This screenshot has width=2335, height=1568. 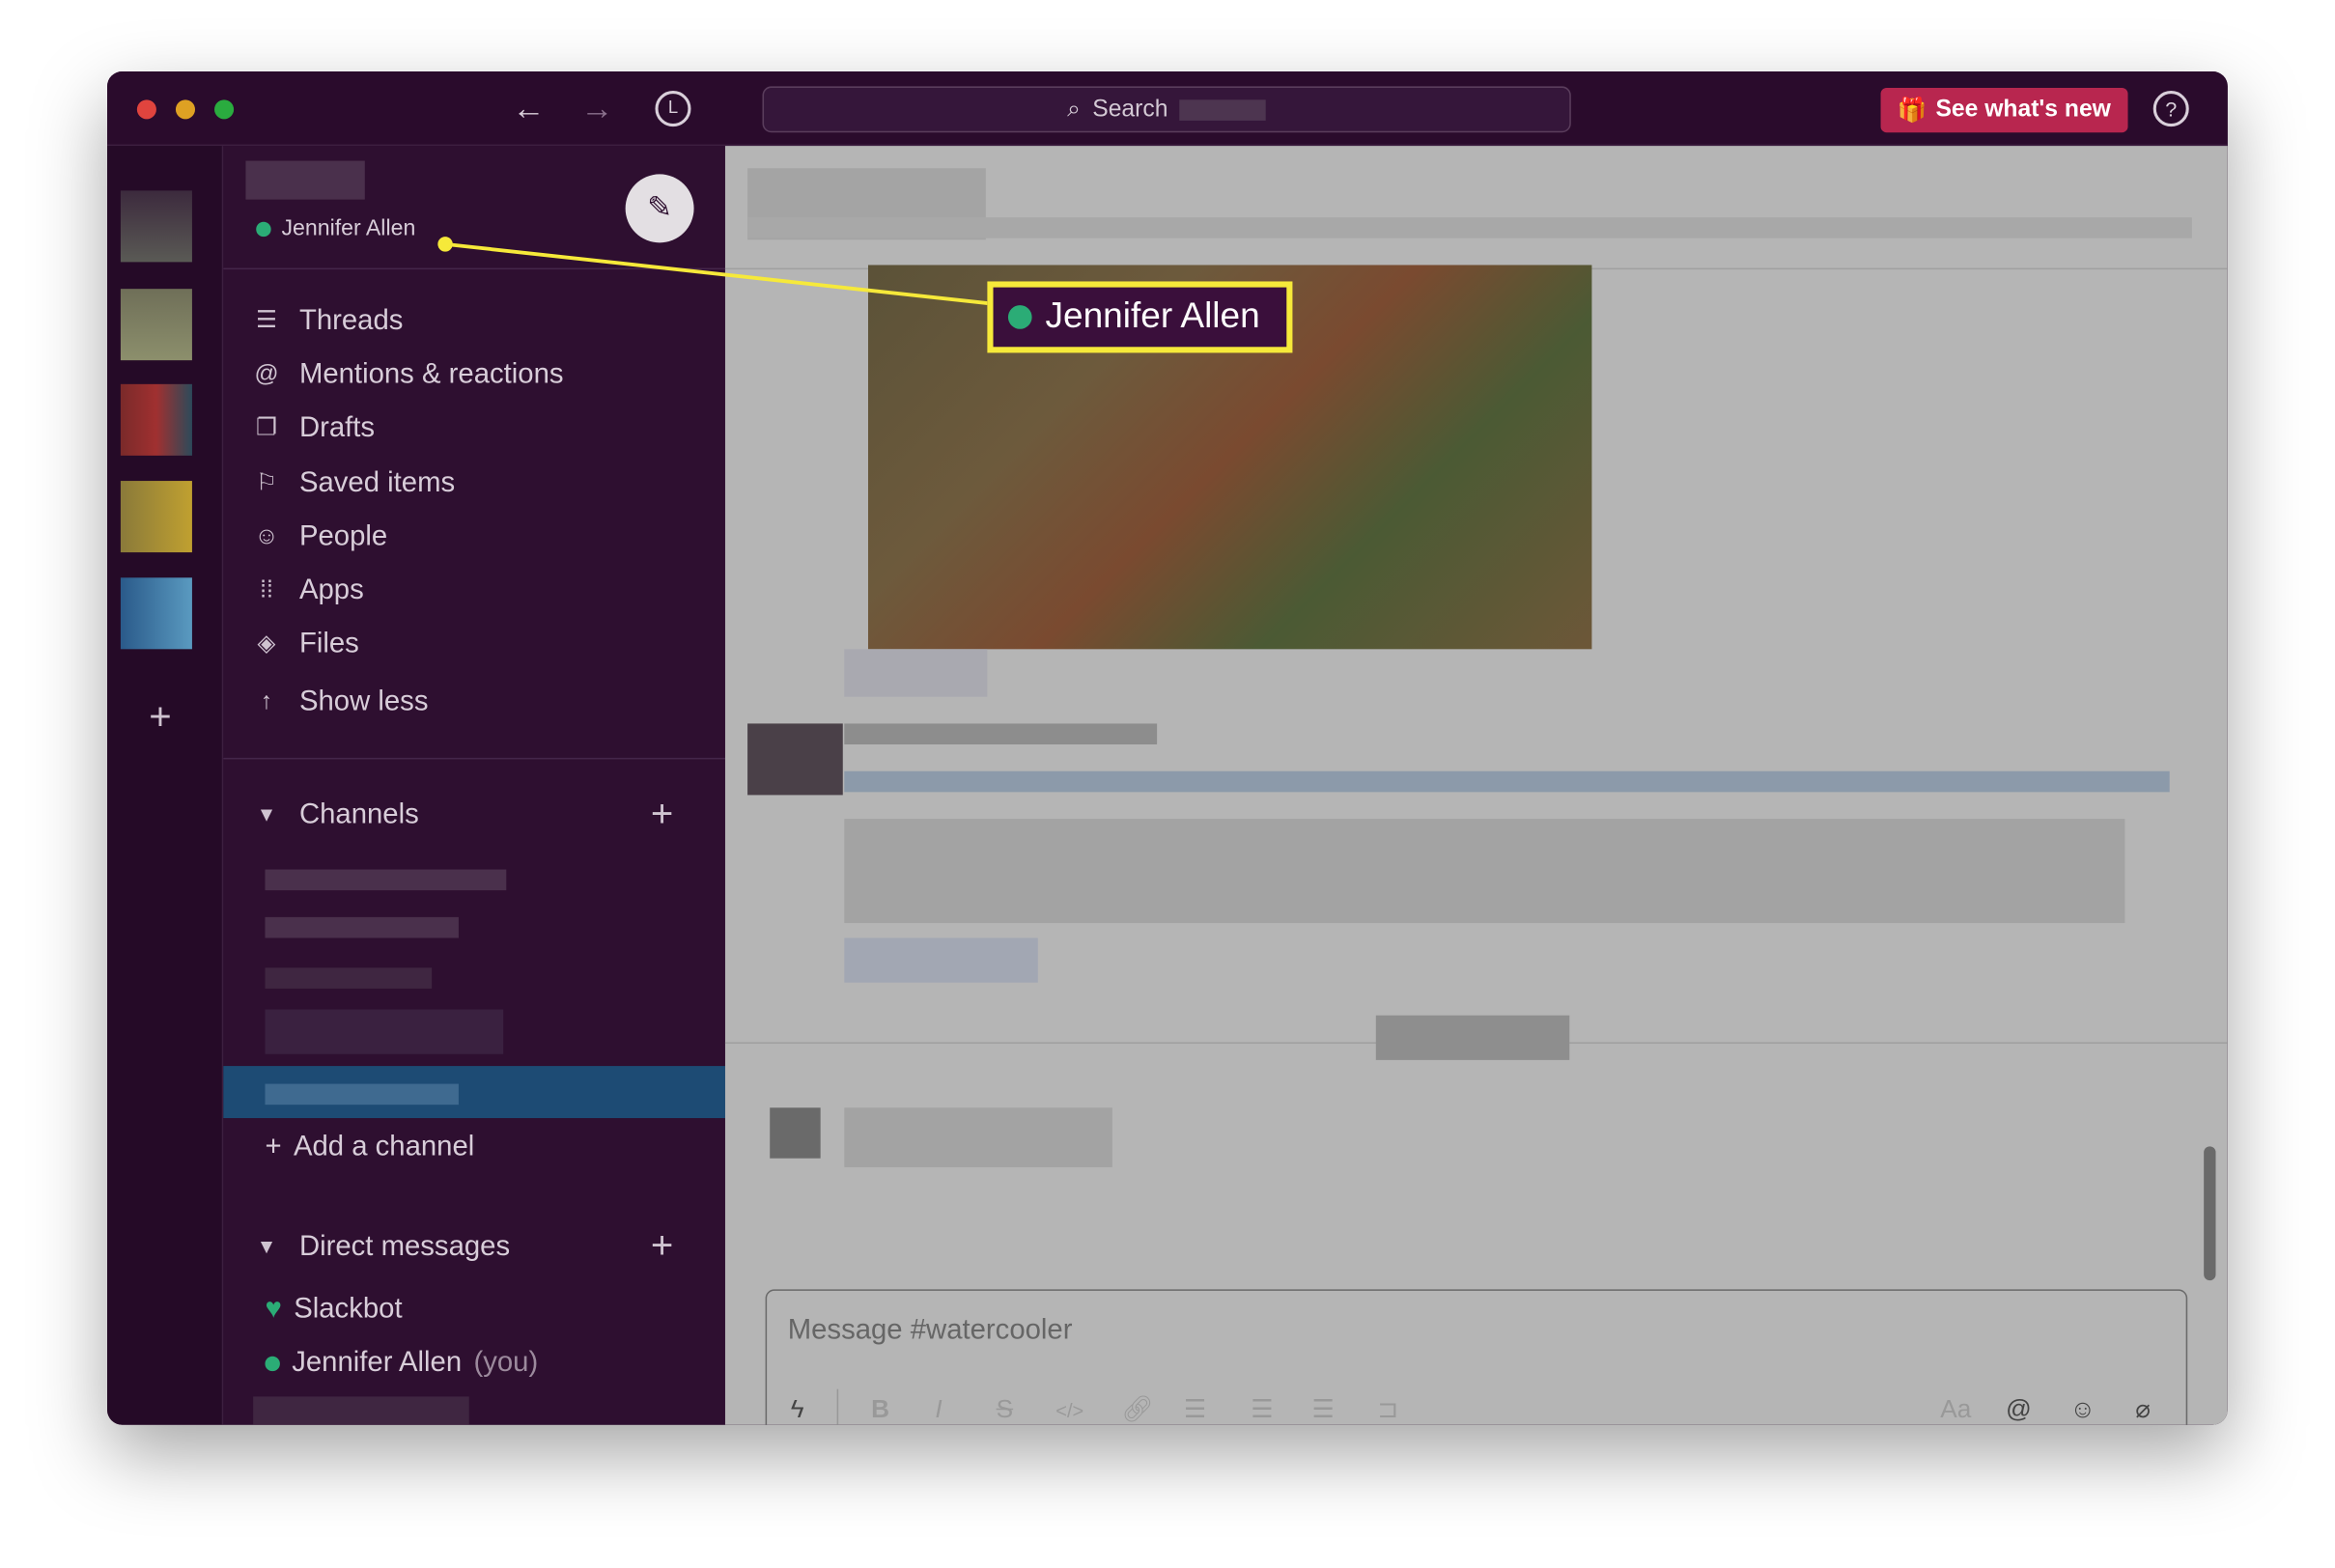 What do you see at coordinates (1019, 317) in the screenshot?
I see `online-status-icon` at bounding box center [1019, 317].